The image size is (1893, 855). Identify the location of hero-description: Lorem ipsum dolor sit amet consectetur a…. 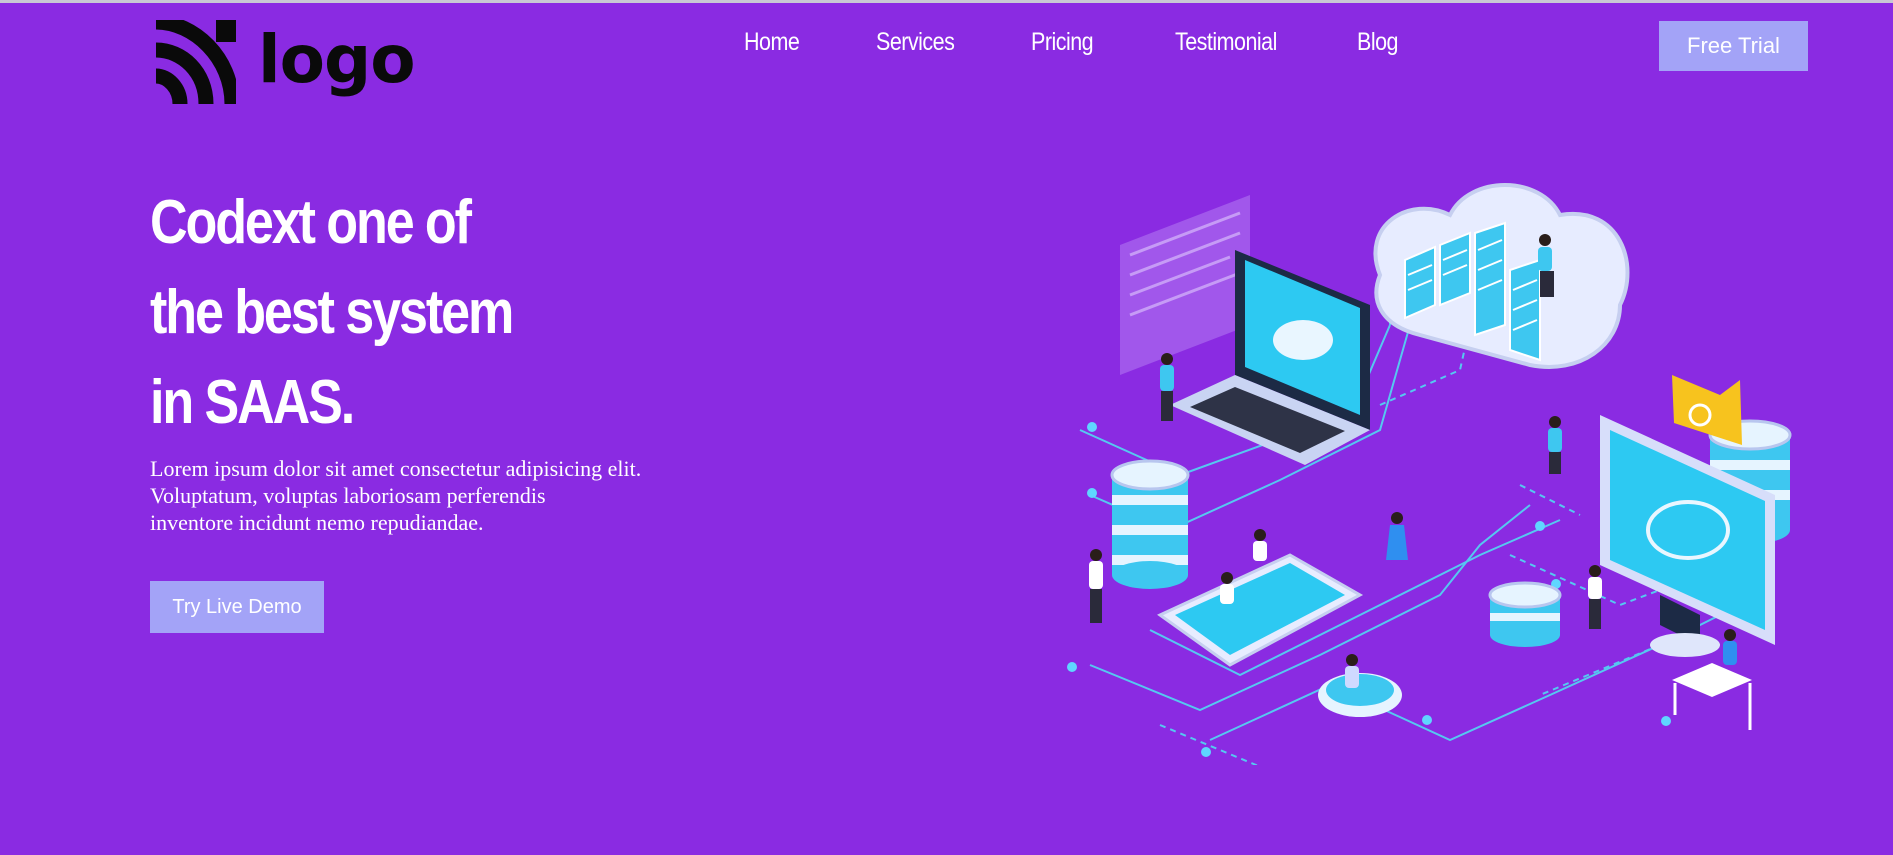
(395, 495).